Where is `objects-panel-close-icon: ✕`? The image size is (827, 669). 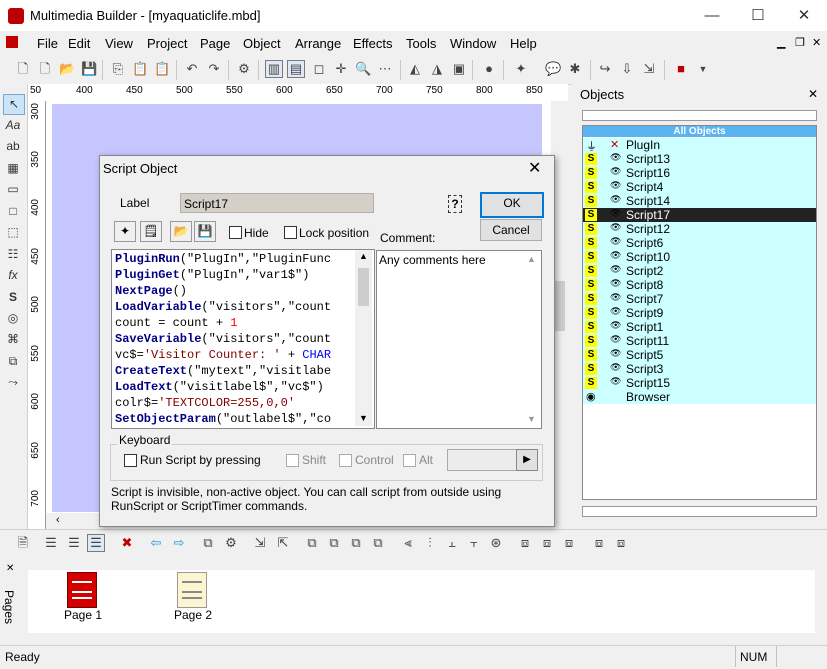
objects-panel-close-icon: ✕ is located at coordinates (813, 94).